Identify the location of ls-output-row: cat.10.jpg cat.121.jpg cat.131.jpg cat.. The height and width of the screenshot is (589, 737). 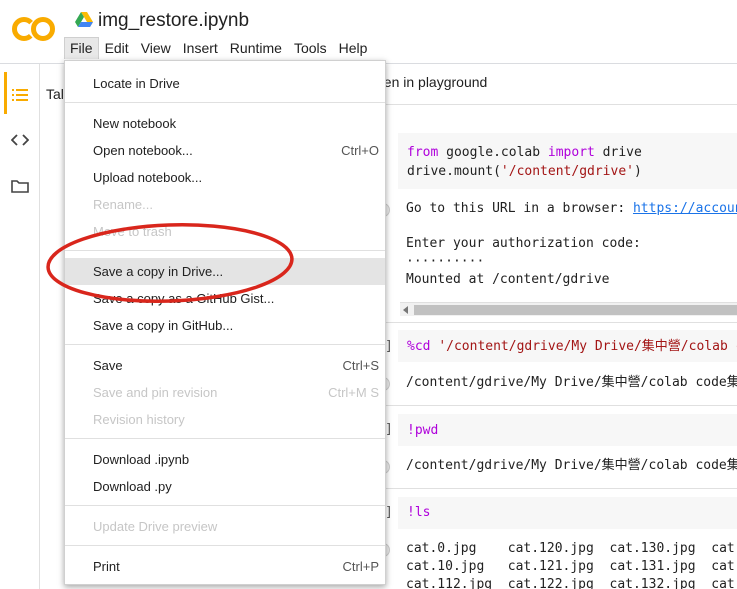
(571, 566).